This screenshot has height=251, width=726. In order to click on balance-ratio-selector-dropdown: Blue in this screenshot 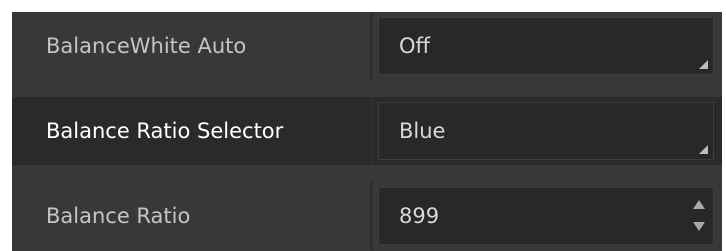, I will do `click(546, 131)`.